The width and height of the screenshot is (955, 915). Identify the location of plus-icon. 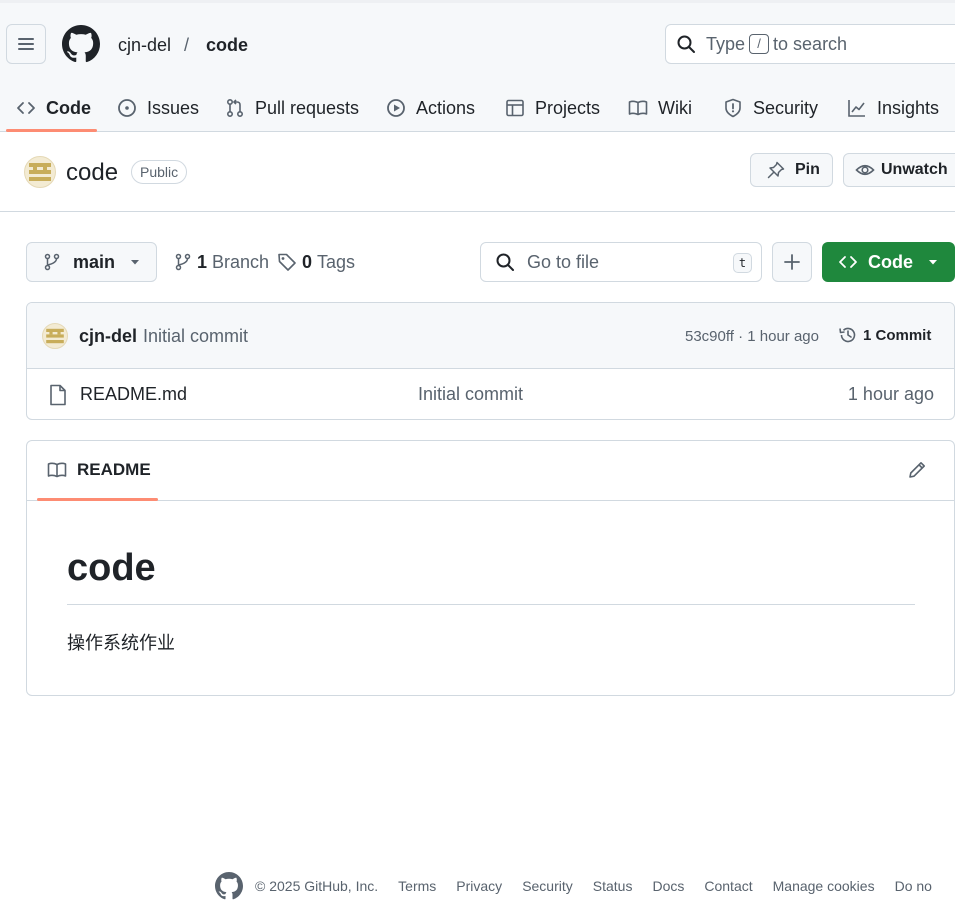
(792, 262).